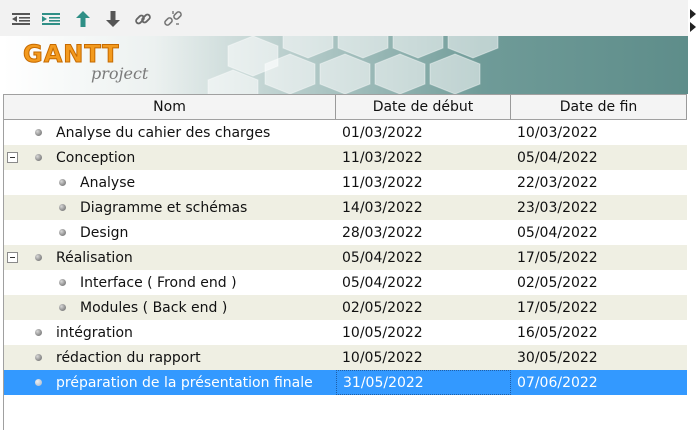  I want to click on task-name-cell: Modules ( Back end ), so click(170, 307).